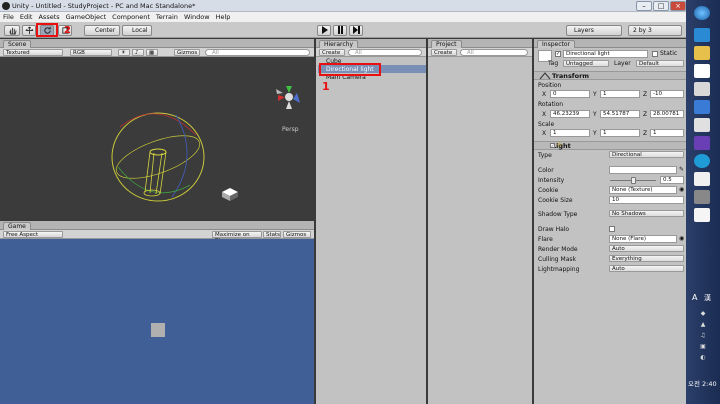  I want to click on menu-assets: Assets, so click(48, 17).